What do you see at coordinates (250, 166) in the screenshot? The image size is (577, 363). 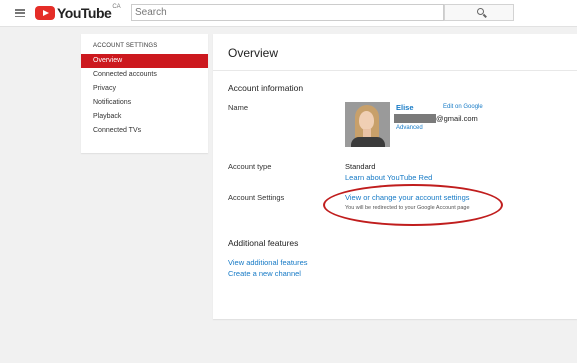 I see `account-type-label: Account type` at bounding box center [250, 166].